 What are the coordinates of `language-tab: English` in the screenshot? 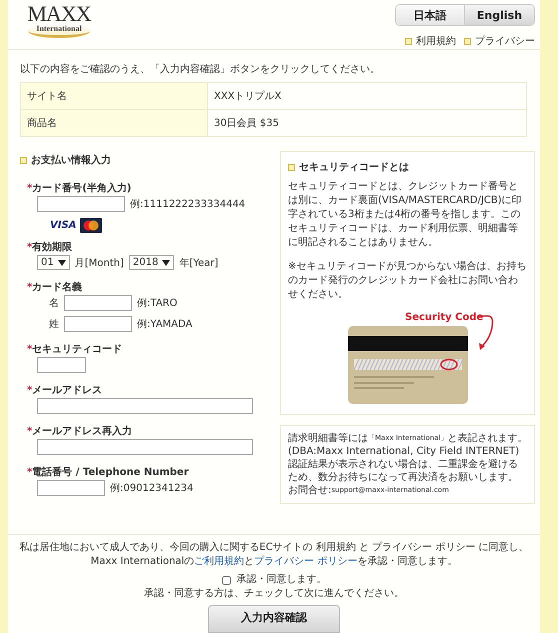 It's located at (499, 15).